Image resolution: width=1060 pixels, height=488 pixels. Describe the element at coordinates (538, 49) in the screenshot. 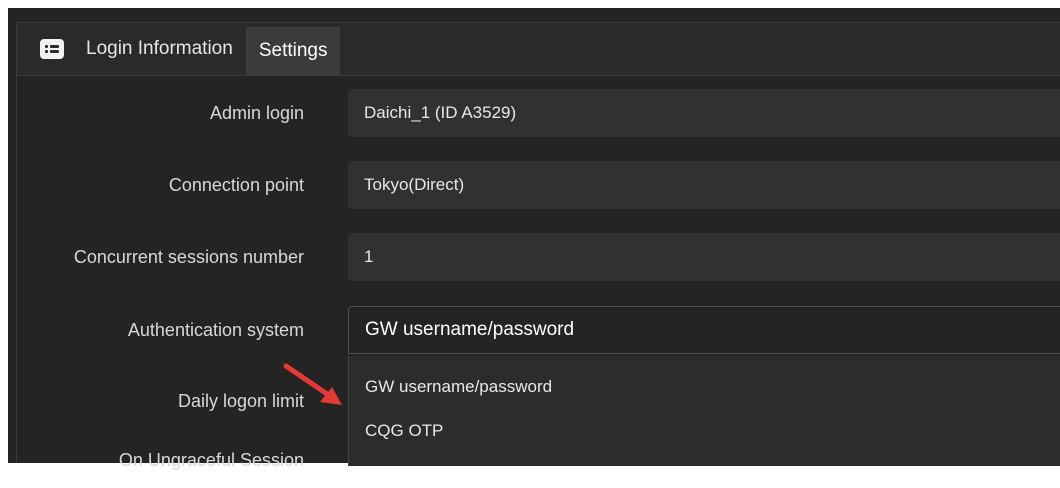

I see `tab-bar: Login Information Settings` at that location.